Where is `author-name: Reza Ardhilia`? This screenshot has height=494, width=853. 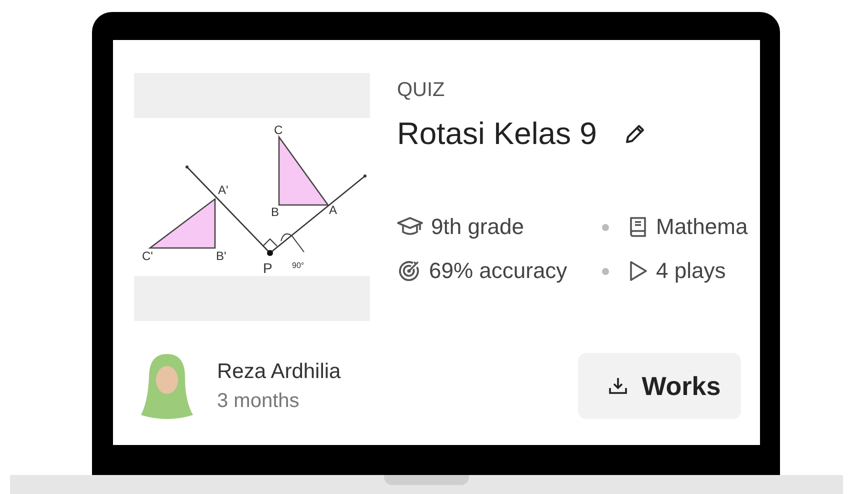
author-name: Reza Ardhilia is located at coordinates (279, 372).